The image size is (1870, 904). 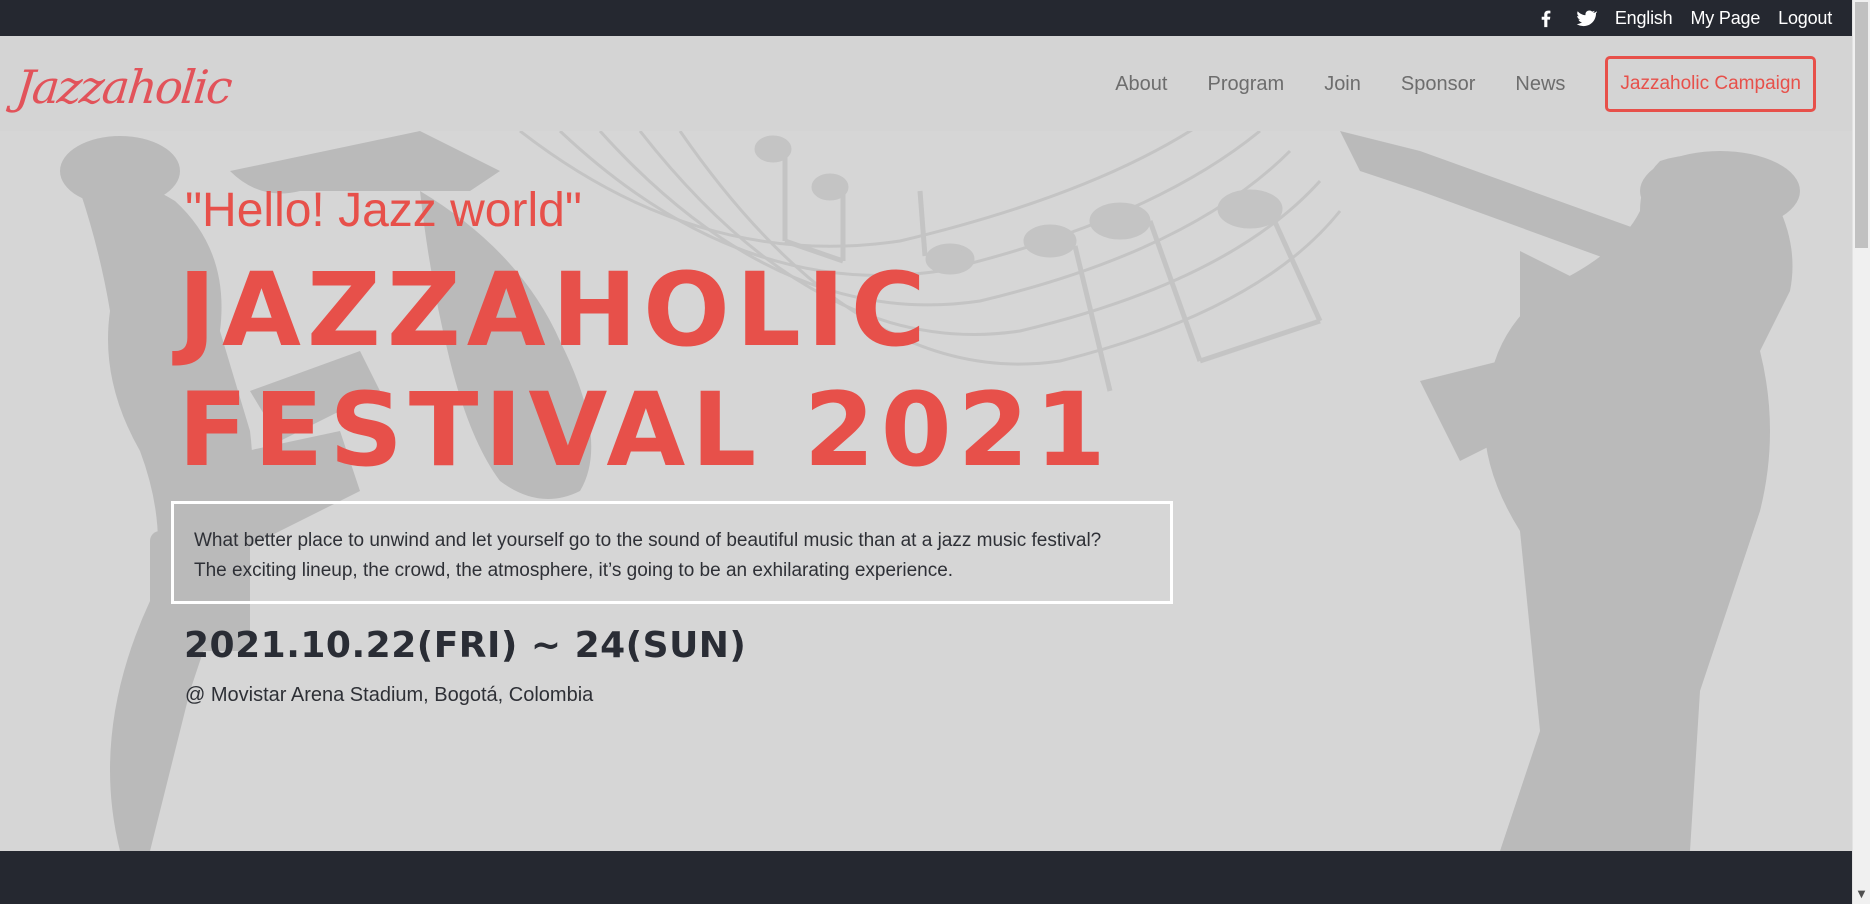 What do you see at coordinates (645, 430) in the screenshot?
I see `hero-title-line2: FESTIVAL 2021` at bounding box center [645, 430].